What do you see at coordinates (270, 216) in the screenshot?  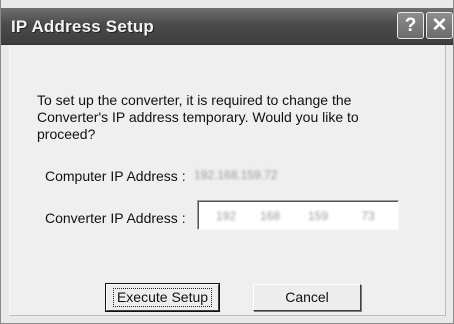 I see `converter-ip-octet-2: 168` at bounding box center [270, 216].